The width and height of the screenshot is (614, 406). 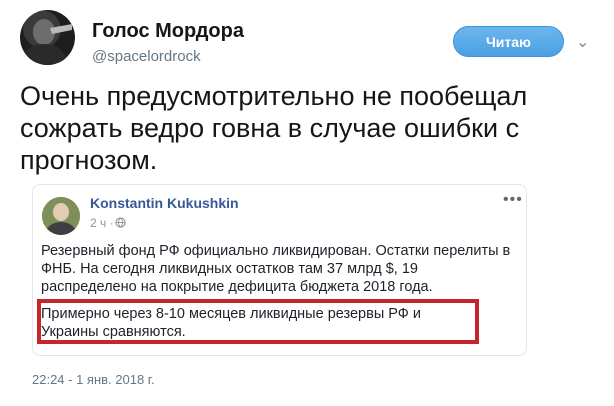 What do you see at coordinates (47, 42) in the screenshot?
I see `avatar-image` at bounding box center [47, 42].